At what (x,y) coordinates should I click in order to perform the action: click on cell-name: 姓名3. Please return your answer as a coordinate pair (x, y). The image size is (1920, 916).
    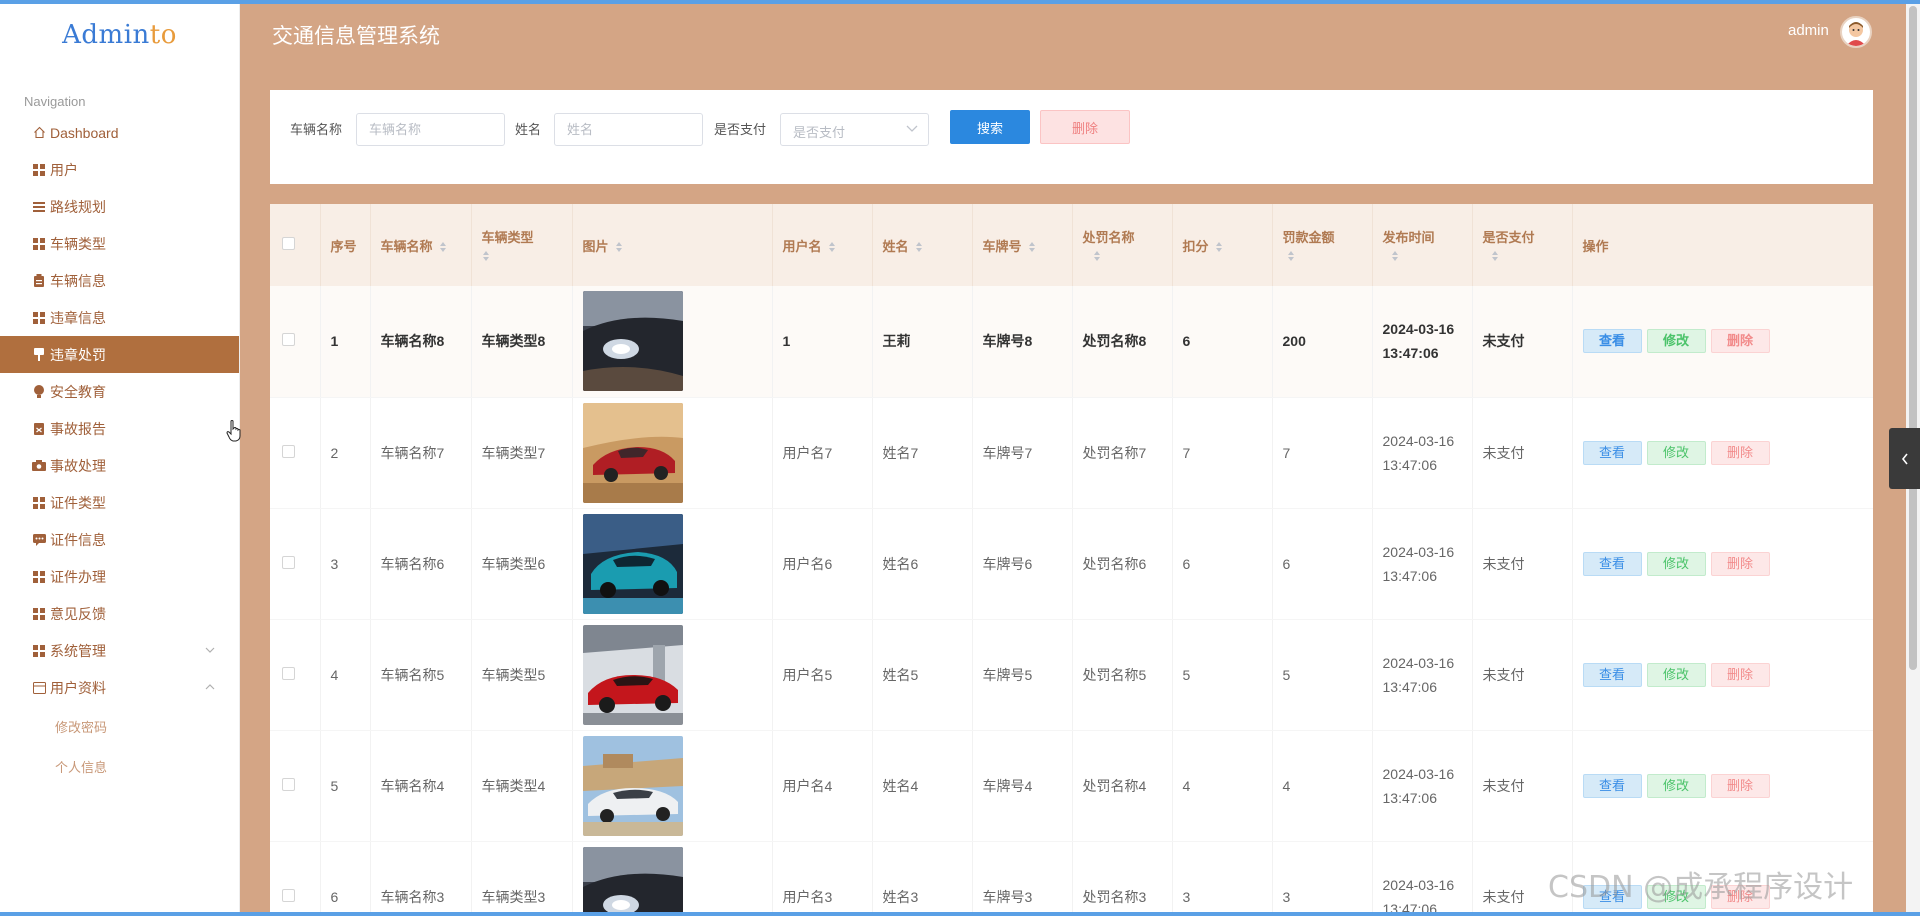
    Looking at the image, I should click on (922, 878).